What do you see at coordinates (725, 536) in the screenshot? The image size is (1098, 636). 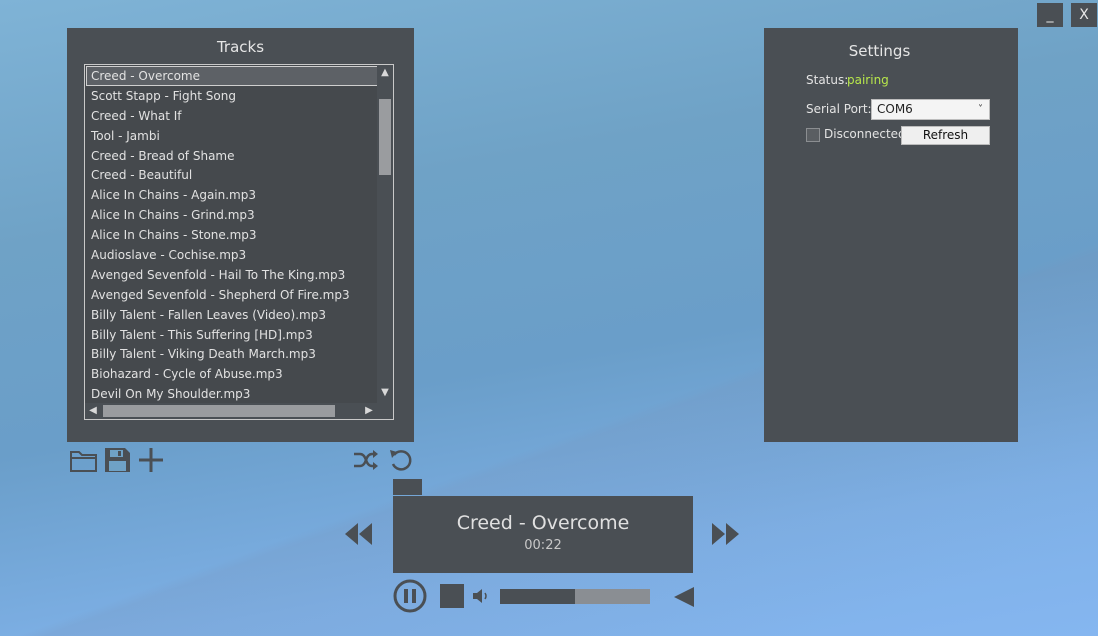 I see `next-icon` at bounding box center [725, 536].